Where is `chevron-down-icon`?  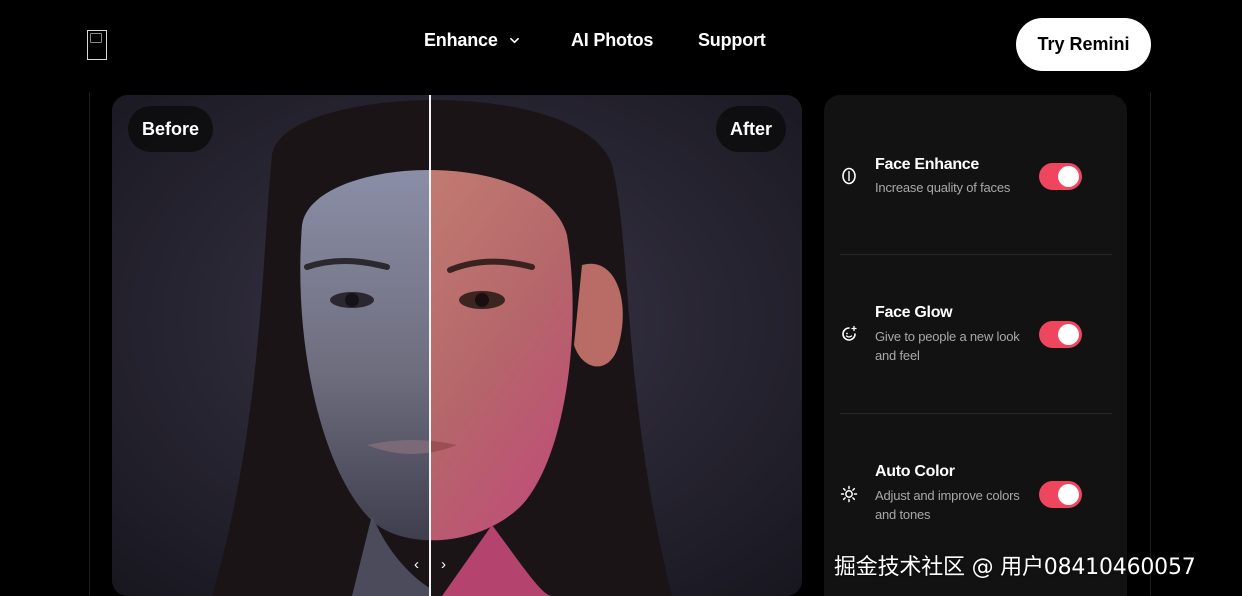 chevron-down-icon is located at coordinates (514, 40).